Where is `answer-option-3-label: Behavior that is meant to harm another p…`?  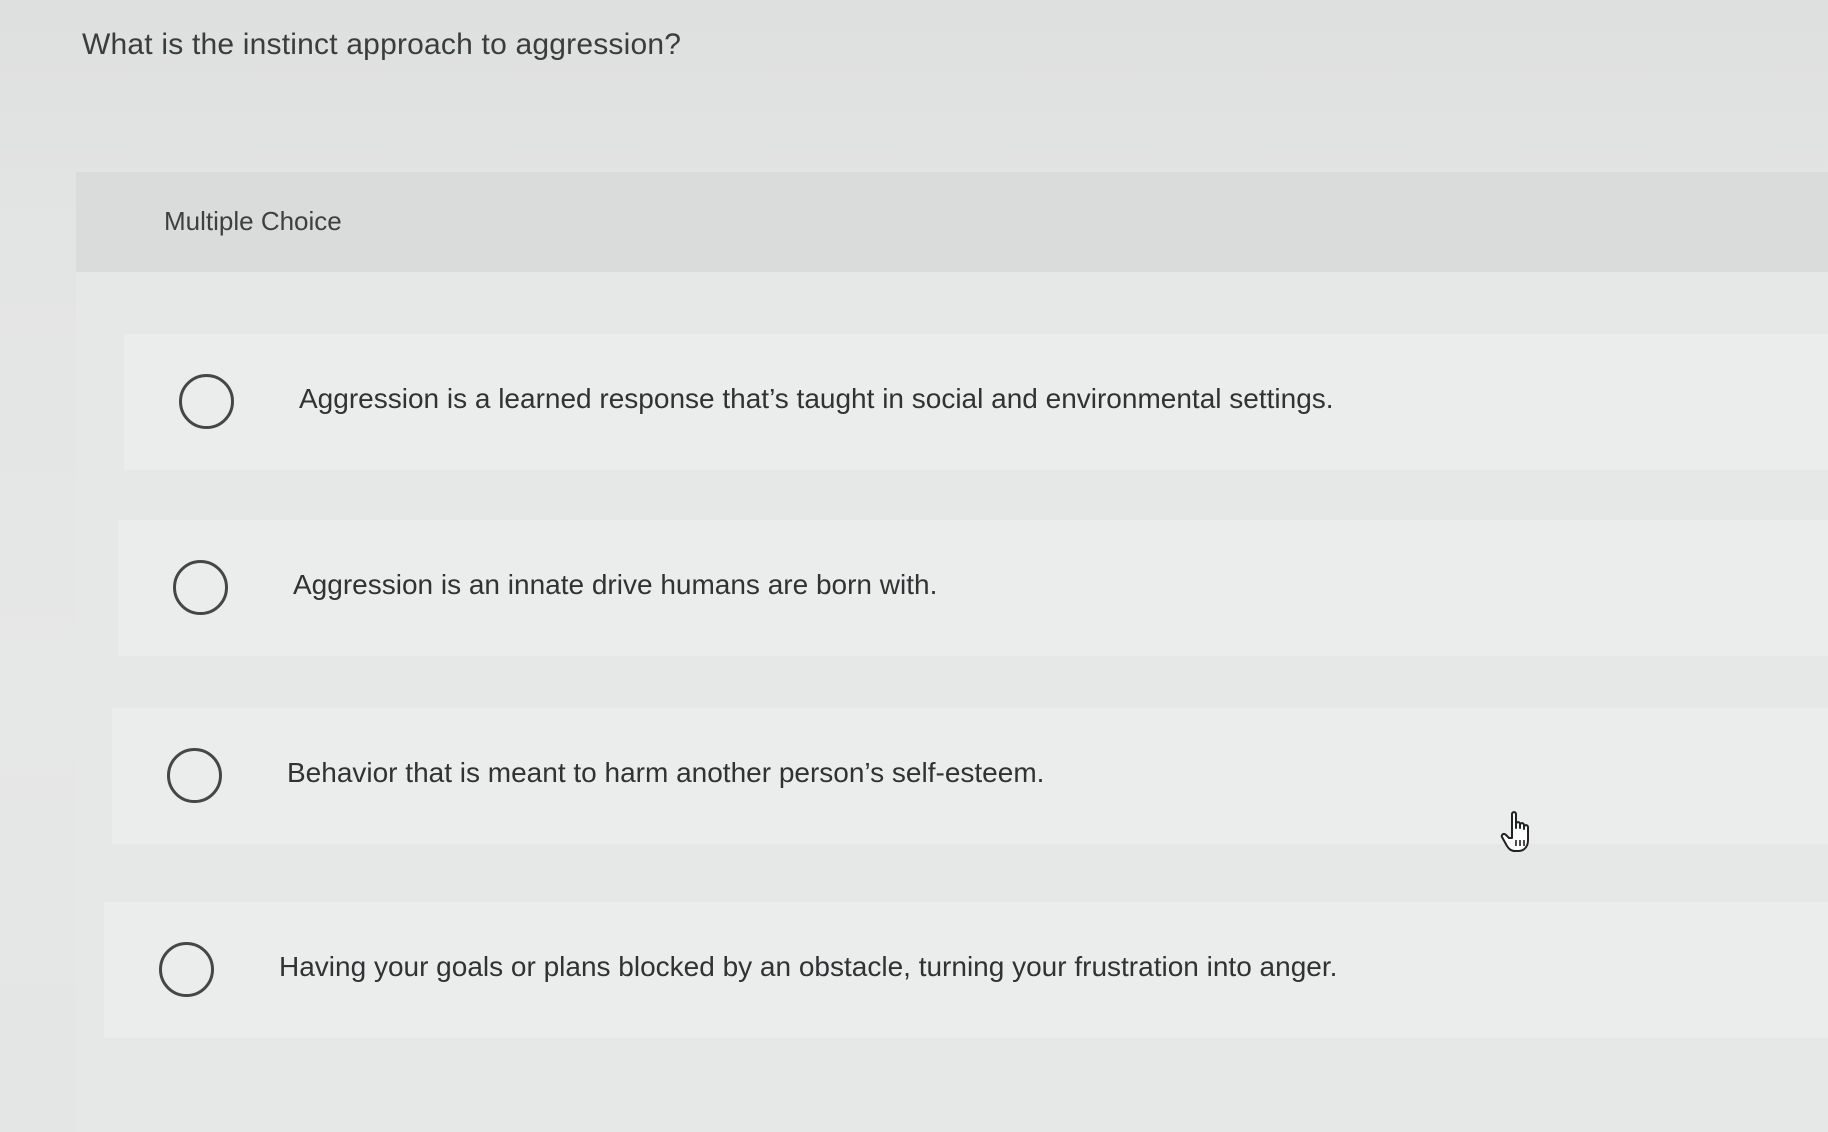 answer-option-3-label: Behavior that is meant to harm another p… is located at coordinates (666, 772).